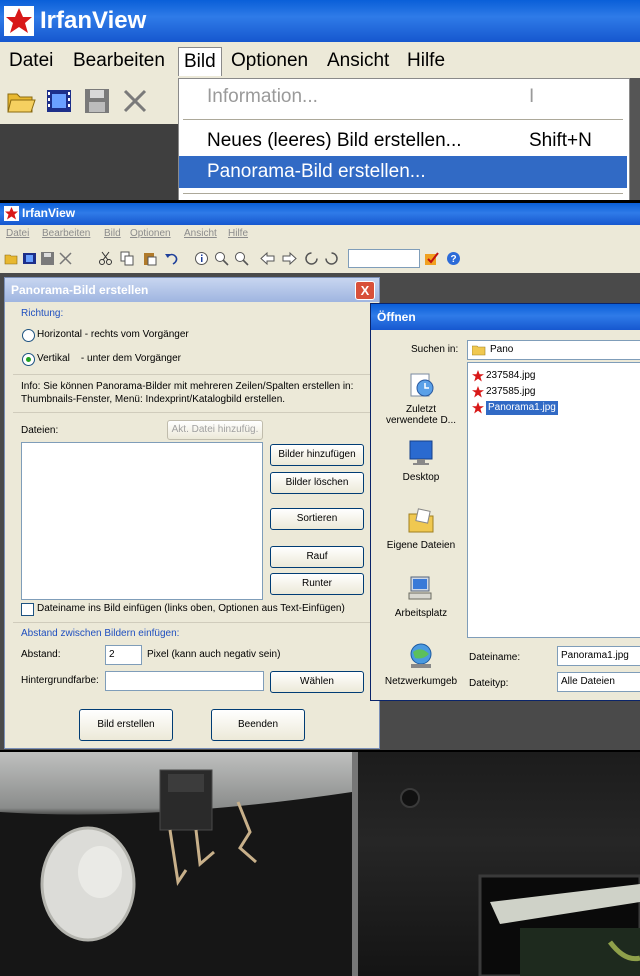 The image size is (640, 976). What do you see at coordinates (320, 21) in the screenshot?
I see `title-bar: IrfanView` at bounding box center [320, 21].